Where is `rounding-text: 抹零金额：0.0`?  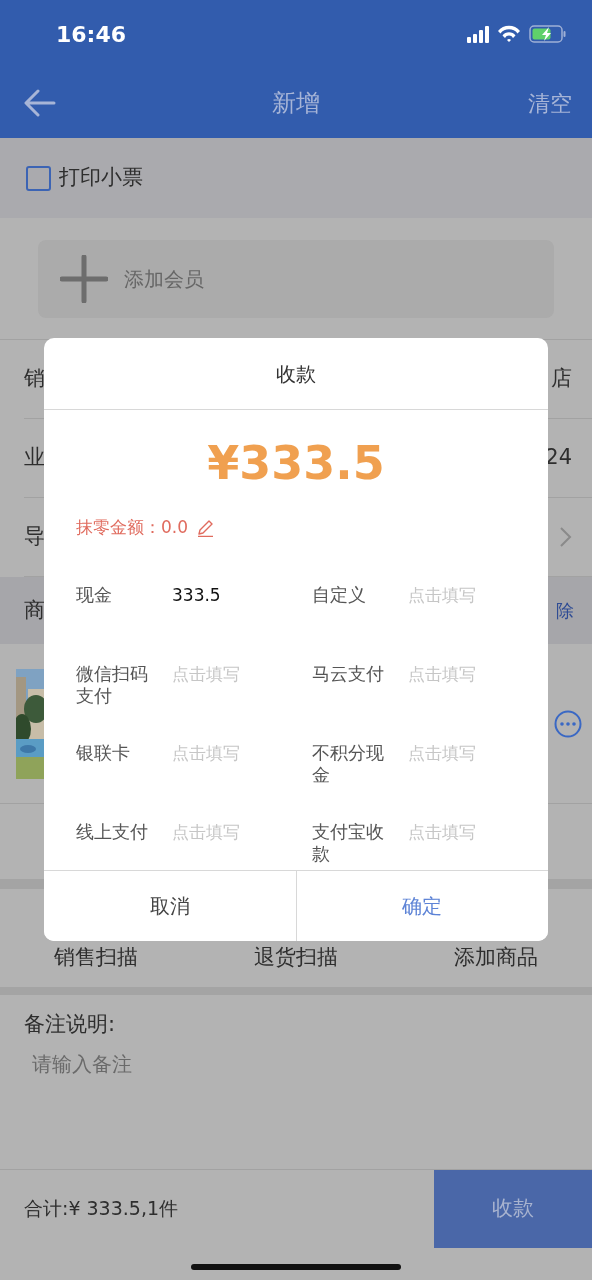 rounding-text: 抹零金额：0.0 is located at coordinates (132, 528).